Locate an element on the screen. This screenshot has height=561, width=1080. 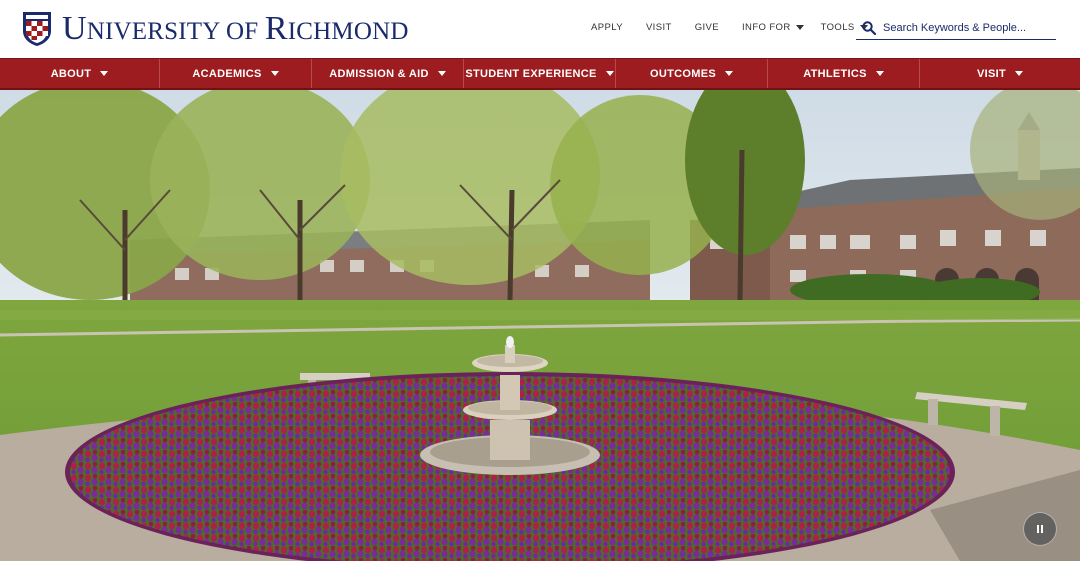
nav-label-outcomes: OUTCOMES is located at coordinates (683, 73).